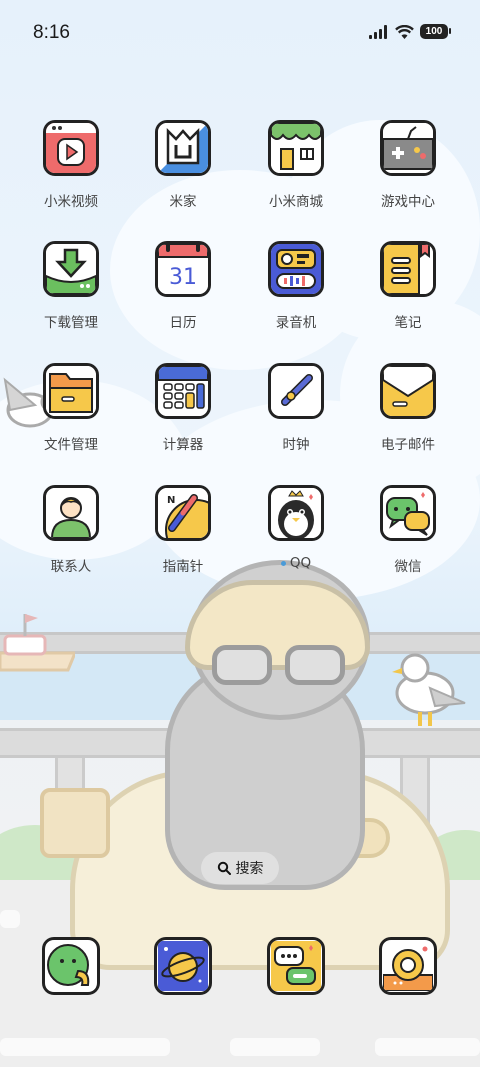 The image size is (480, 1067). Describe the element at coordinates (300, 563) in the screenshot. I see `app-label-text: QQ` at that location.